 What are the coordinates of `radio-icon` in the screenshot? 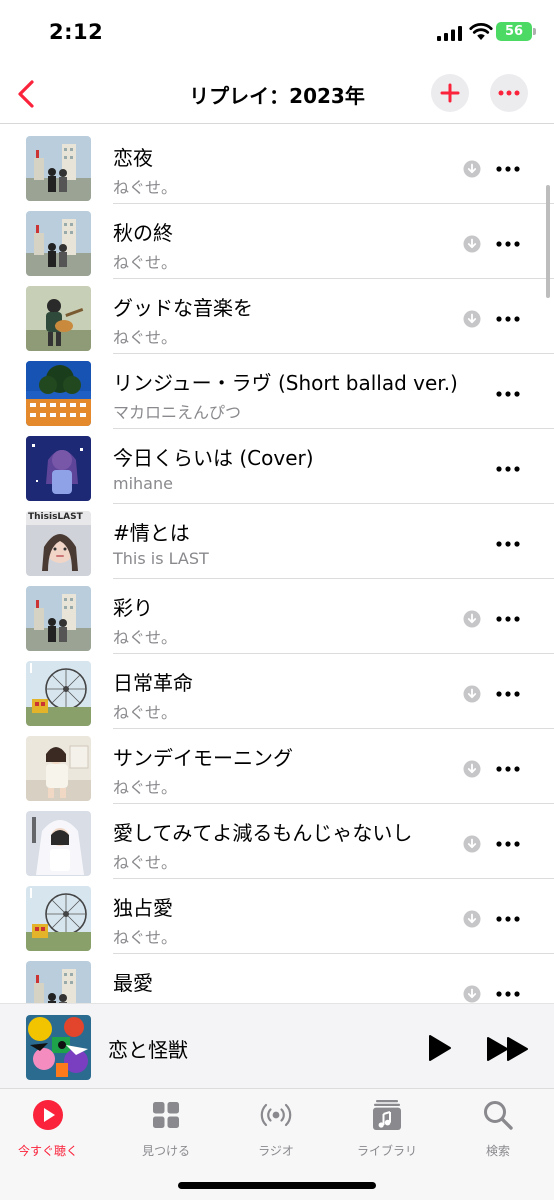 It's located at (276, 1115).